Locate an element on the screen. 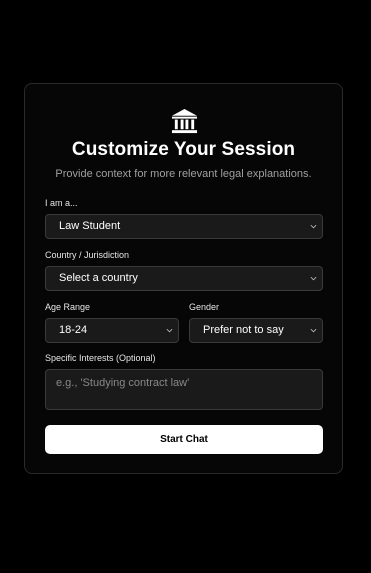 This screenshot has height=573, width=371. start-chat-button: Start Chat is located at coordinates (184, 439).